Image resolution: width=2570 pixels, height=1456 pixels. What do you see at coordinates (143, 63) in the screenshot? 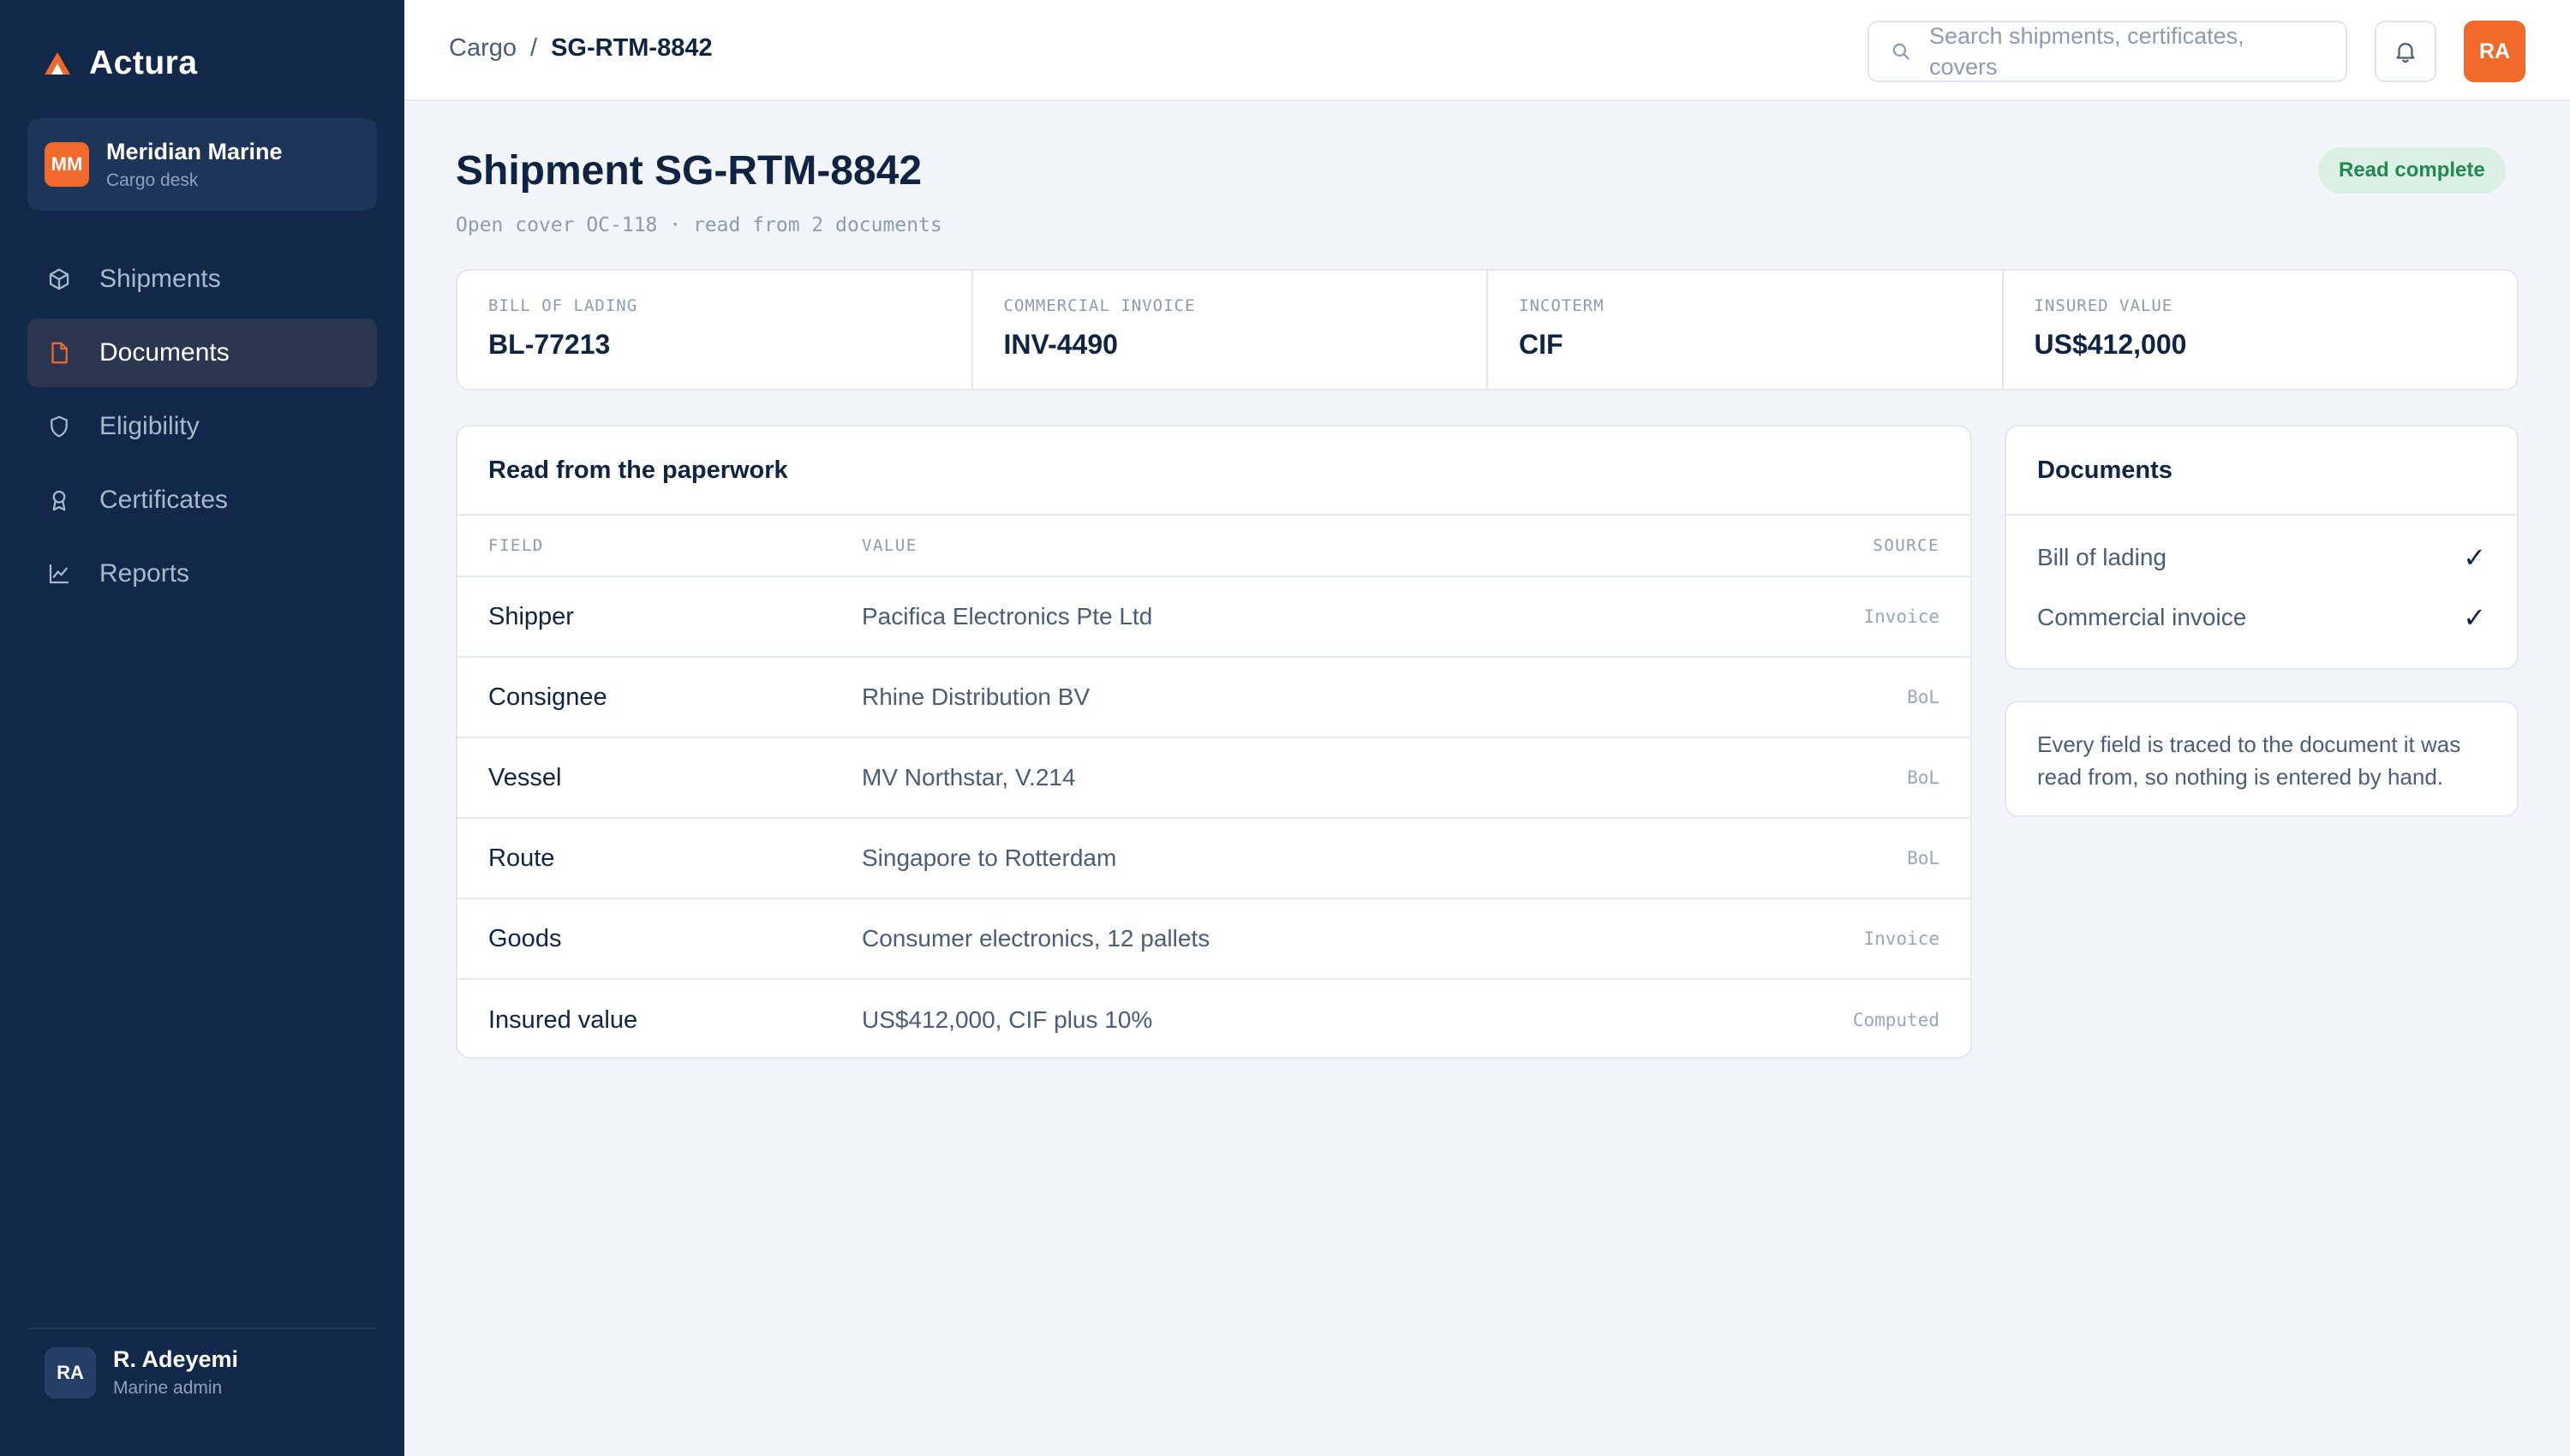
I see `brand-name: Actura` at bounding box center [143, 63].